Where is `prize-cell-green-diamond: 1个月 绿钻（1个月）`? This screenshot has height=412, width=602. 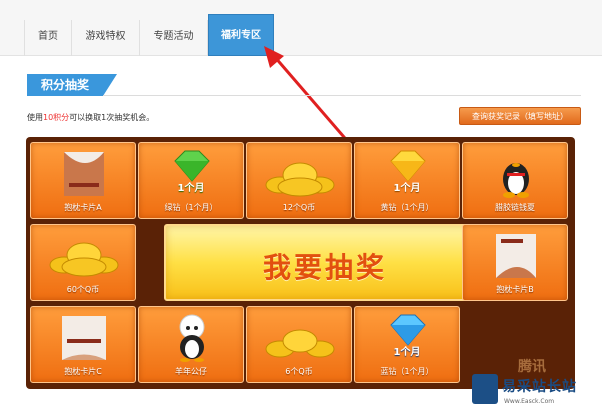 prize-cell-green-diamond: 1个月 绿钻（1个月） is located at coordinates (191, 180).